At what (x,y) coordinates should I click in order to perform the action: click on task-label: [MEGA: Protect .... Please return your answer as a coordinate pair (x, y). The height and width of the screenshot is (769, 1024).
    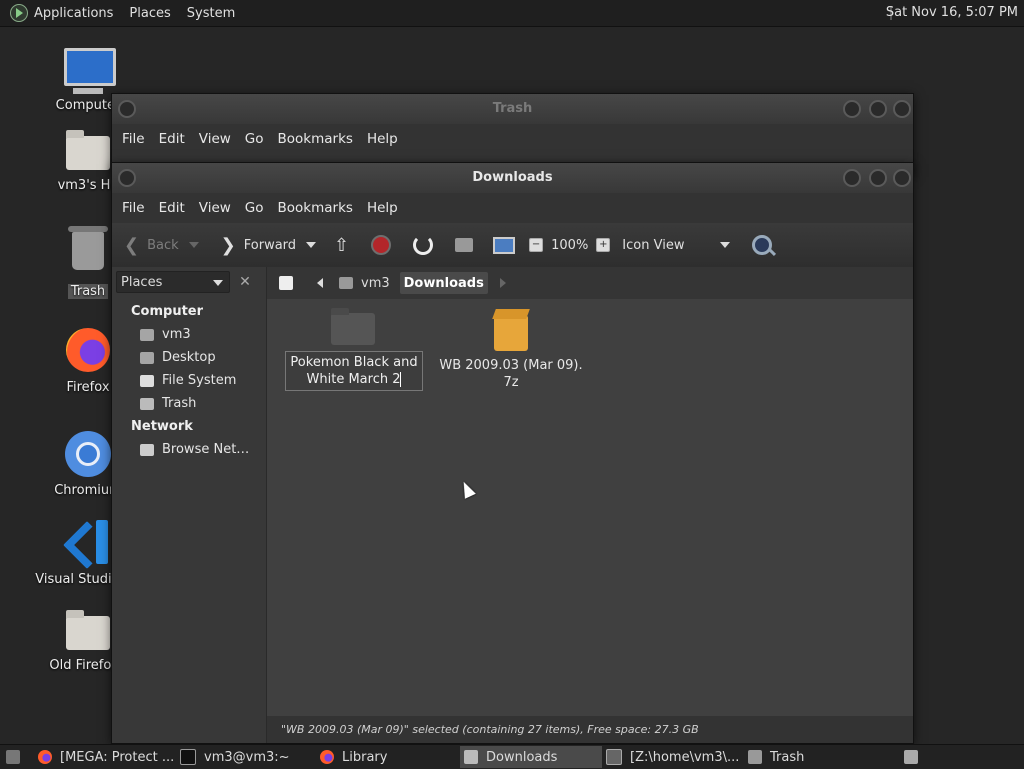
    Looking at the image, I should click on (117, 757).